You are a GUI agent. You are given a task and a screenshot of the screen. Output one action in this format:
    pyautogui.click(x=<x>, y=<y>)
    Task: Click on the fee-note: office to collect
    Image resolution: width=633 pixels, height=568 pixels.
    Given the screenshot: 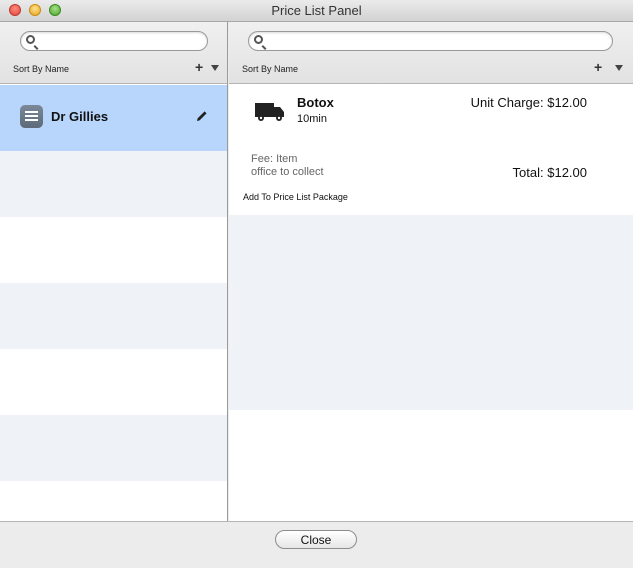 What is the action you would take?
    pyautogui.click(x=287, y=172)
    